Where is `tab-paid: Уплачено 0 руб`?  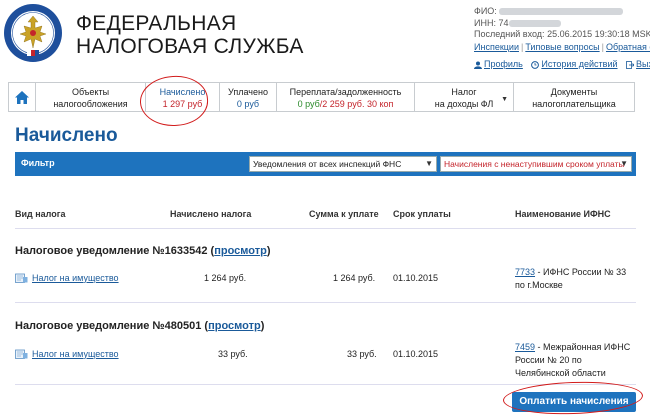 tab-paid: Уплачено 0 руб is located at coordinates (248, 97).